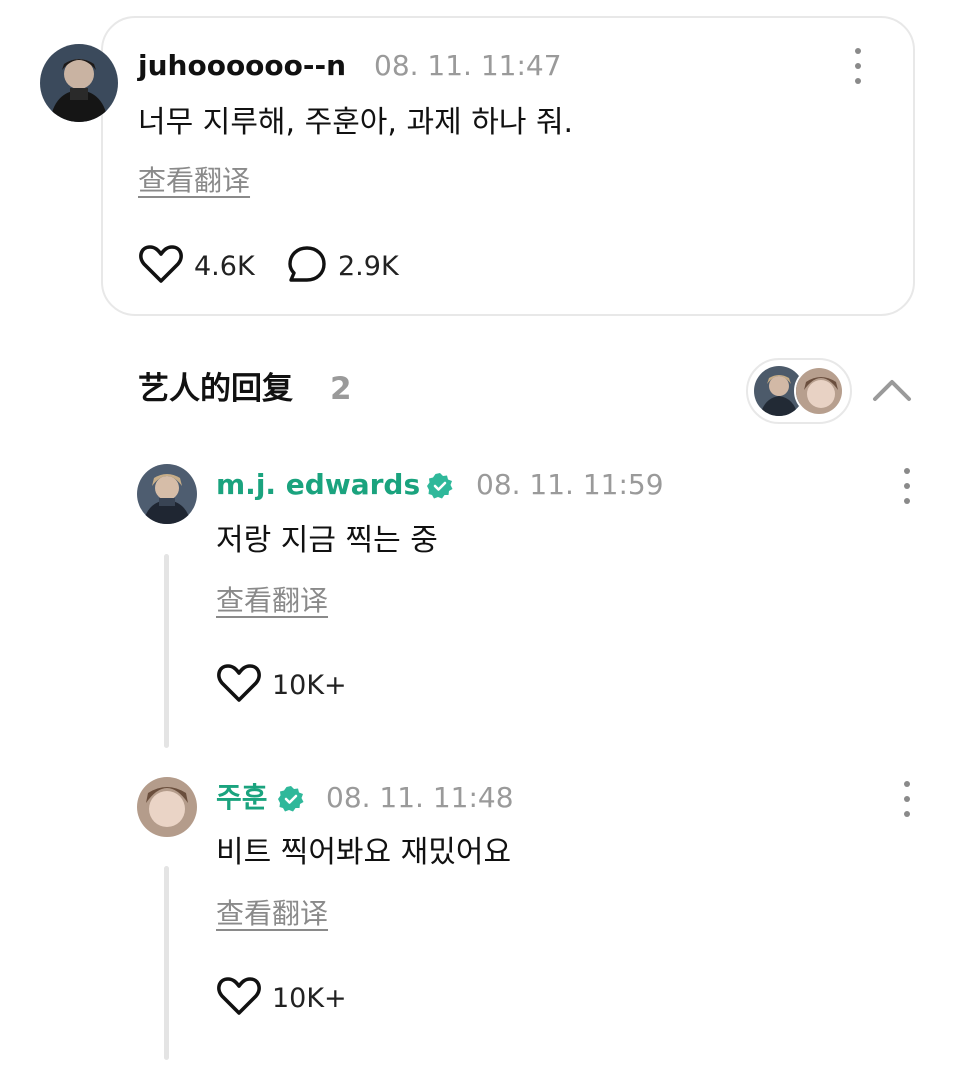 This screenshot has width=956, height=1080. What do you see at coordinates (309, 685) in the screenshot?
I see `reply-like-count-1: 10K+` at bounding box center [309, 685].